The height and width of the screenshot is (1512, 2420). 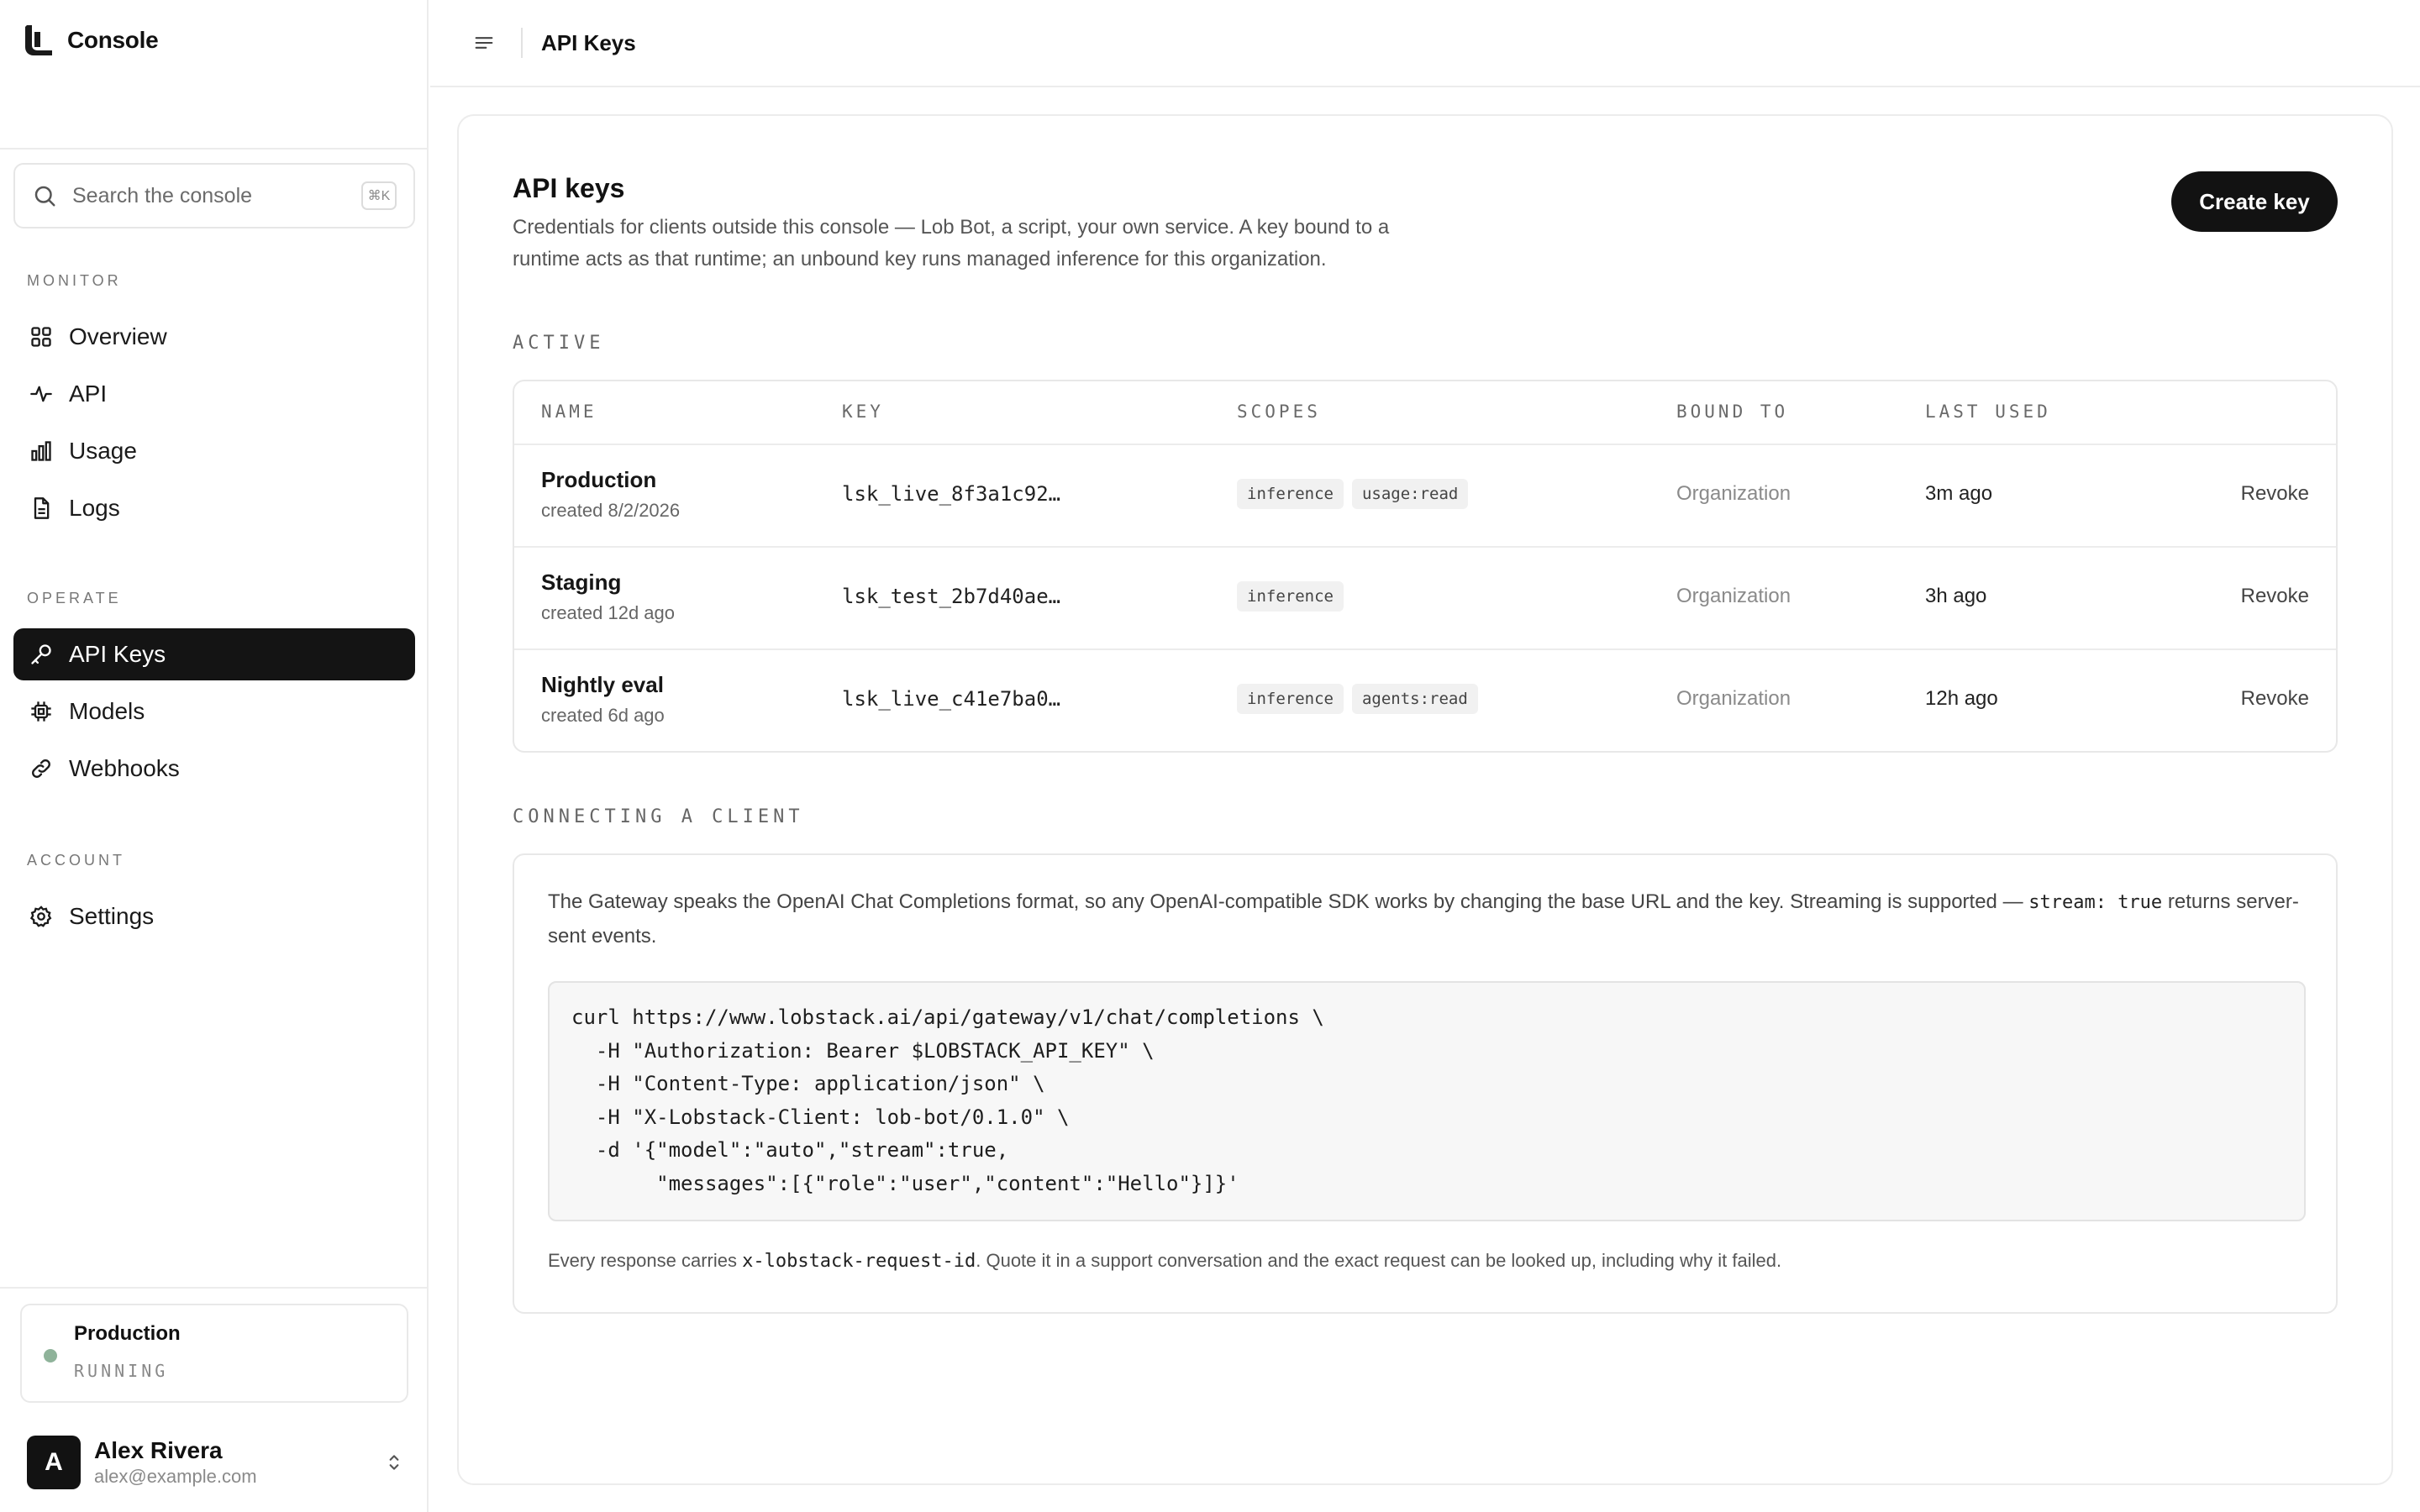 I want to click on key-icon, so click(x=41, y=654).